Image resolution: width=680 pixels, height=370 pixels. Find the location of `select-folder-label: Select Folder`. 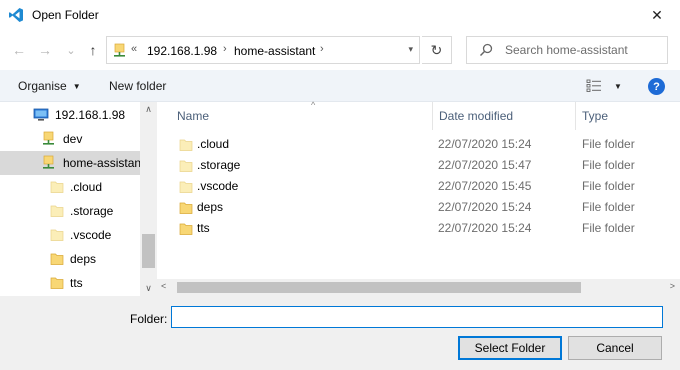

select-folder-label: Select Folder is located at coordinates (510, 348).